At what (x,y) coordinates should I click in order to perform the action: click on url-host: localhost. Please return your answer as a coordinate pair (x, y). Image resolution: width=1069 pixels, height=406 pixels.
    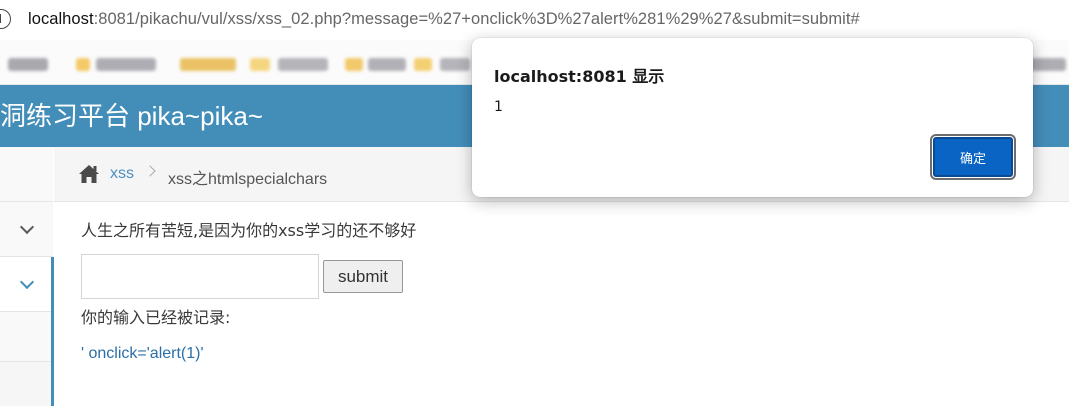
    Looking at the image, I should click on (61, 19).